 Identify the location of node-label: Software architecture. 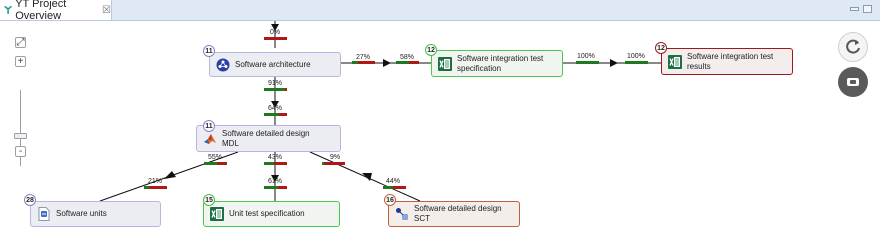
(273, 64).